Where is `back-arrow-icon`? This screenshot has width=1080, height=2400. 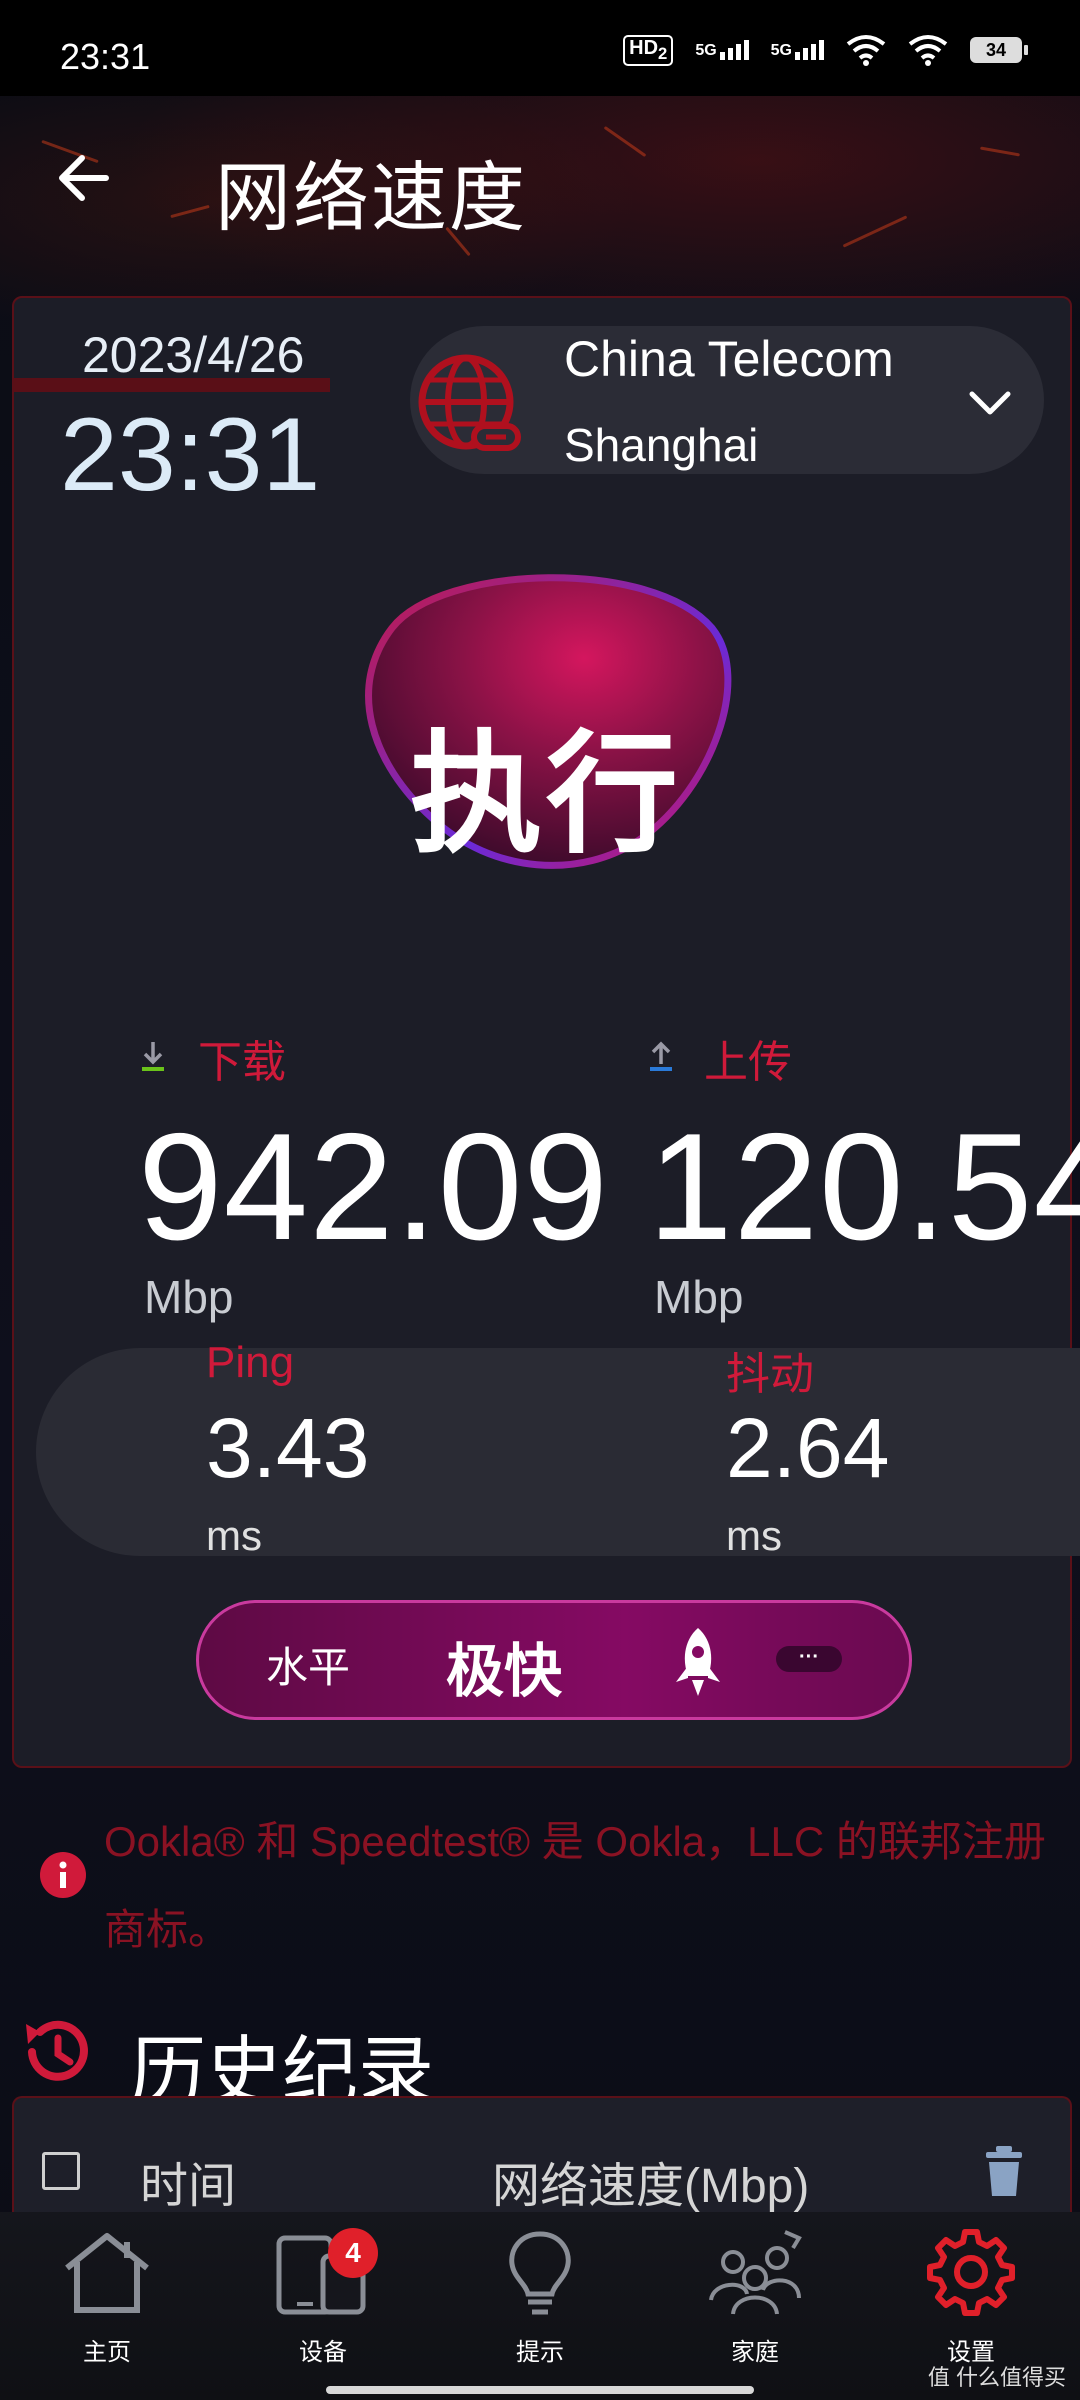
back-arrow-icon is located at coordinates (84, 178).